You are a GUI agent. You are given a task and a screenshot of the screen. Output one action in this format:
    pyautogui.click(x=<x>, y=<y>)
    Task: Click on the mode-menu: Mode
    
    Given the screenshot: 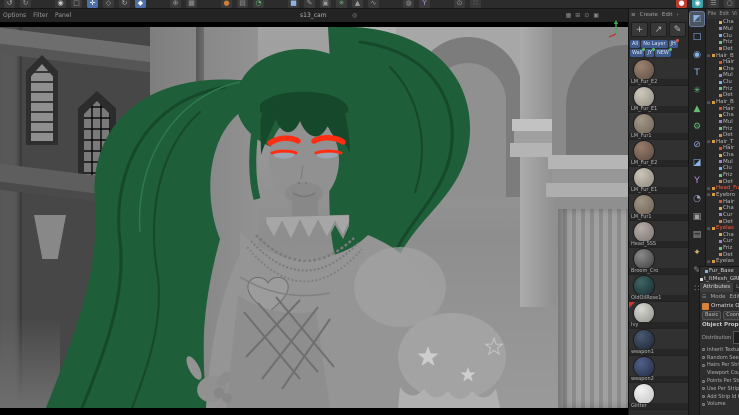 What is the action you would take?
    pyautogui.click(x=717, y=297)
    